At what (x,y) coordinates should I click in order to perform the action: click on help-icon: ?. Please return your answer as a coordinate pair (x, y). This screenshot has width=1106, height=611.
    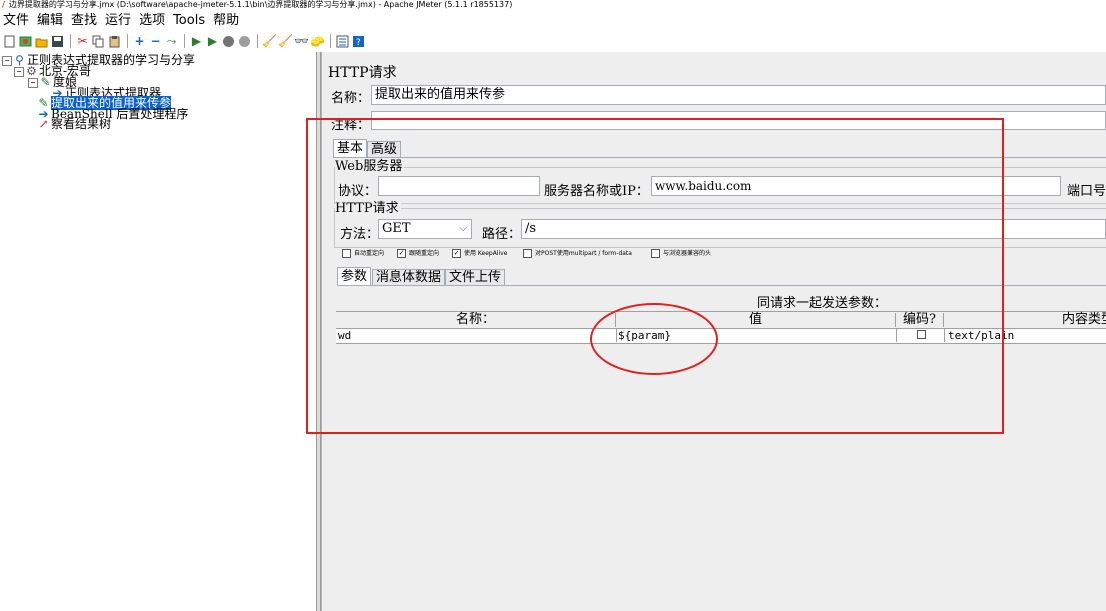
    Looking at the image, I should click on (358, 41).